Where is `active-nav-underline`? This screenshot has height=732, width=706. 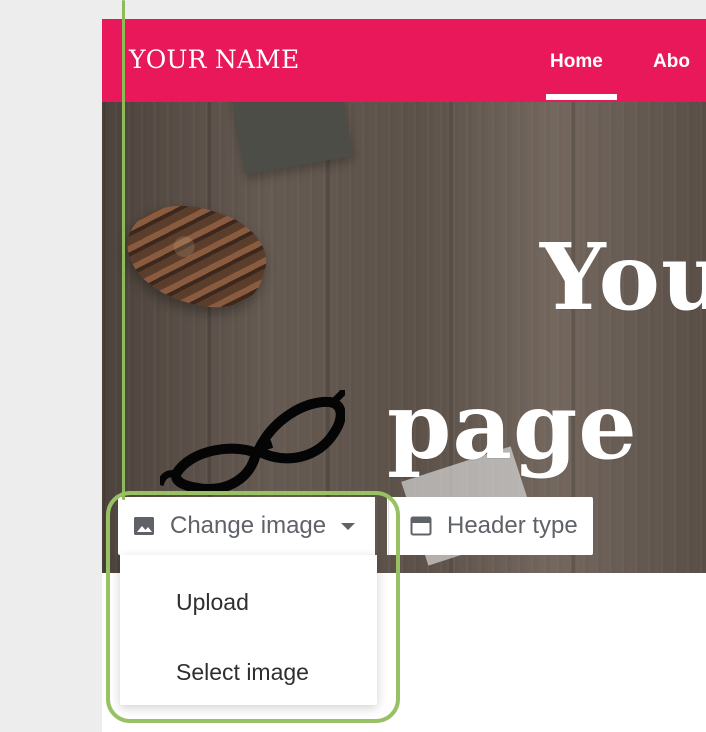 active-nav-underline is located at coordinates (581, 97).